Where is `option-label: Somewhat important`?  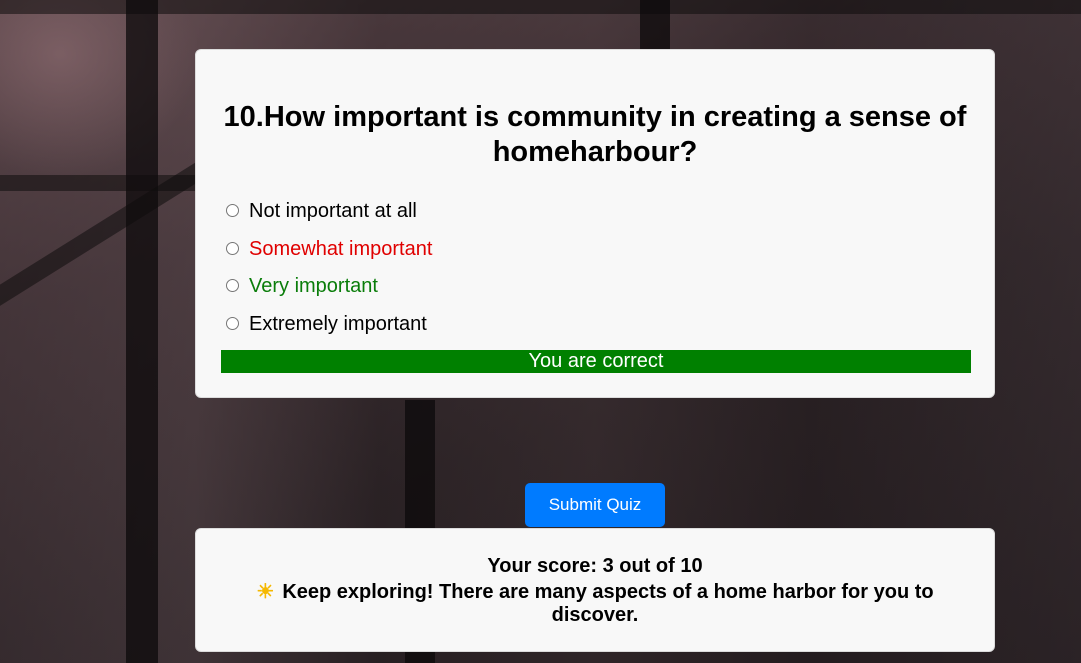 option-label: Somewhat important is located at coordinates (340, 249).